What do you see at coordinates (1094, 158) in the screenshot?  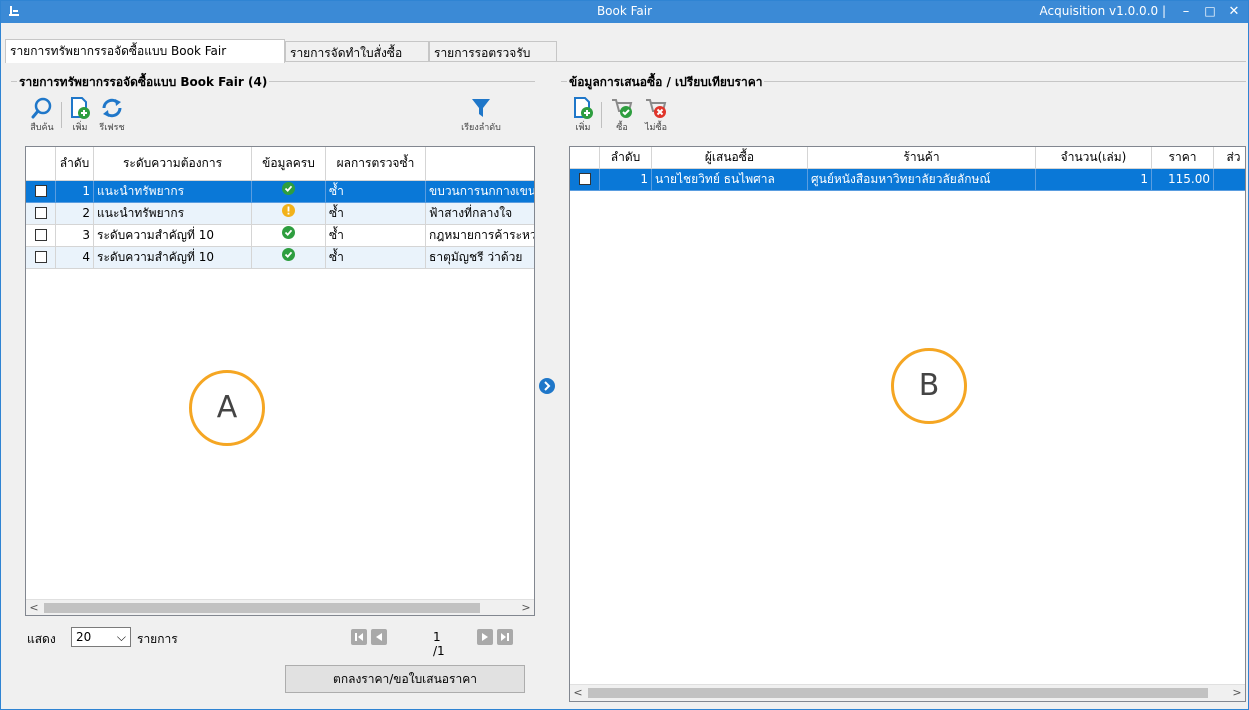 I see `header-quantity: จำนวน(เล่ม)` at bounding box center [1094, 158].